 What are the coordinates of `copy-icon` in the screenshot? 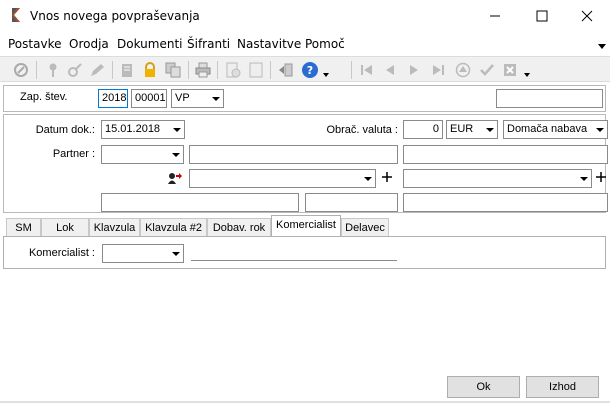 It's located at (173, 70).